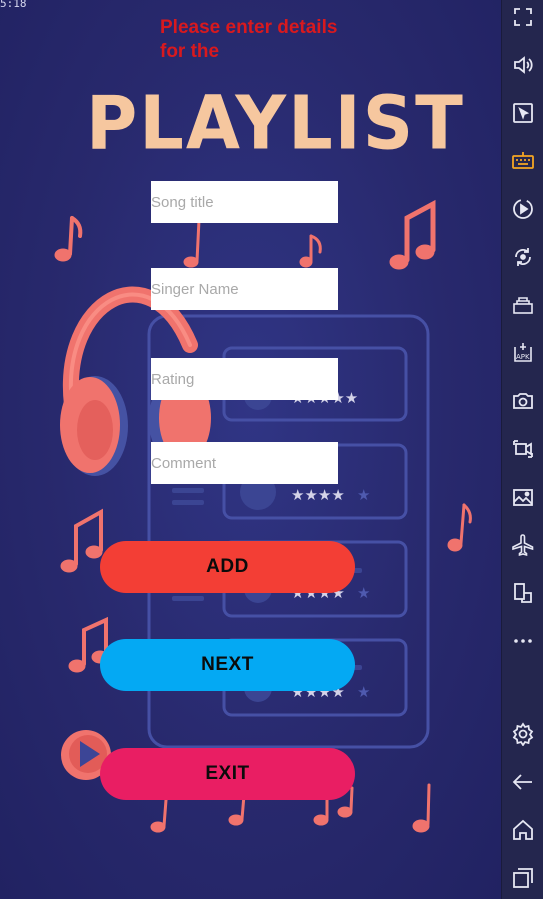 The width and height of the screenshot is (543, 899). What do you see at coordinates (523, 593) in the screenshot?
I see `multi-screen-icon` at bounding box center [523, 593].